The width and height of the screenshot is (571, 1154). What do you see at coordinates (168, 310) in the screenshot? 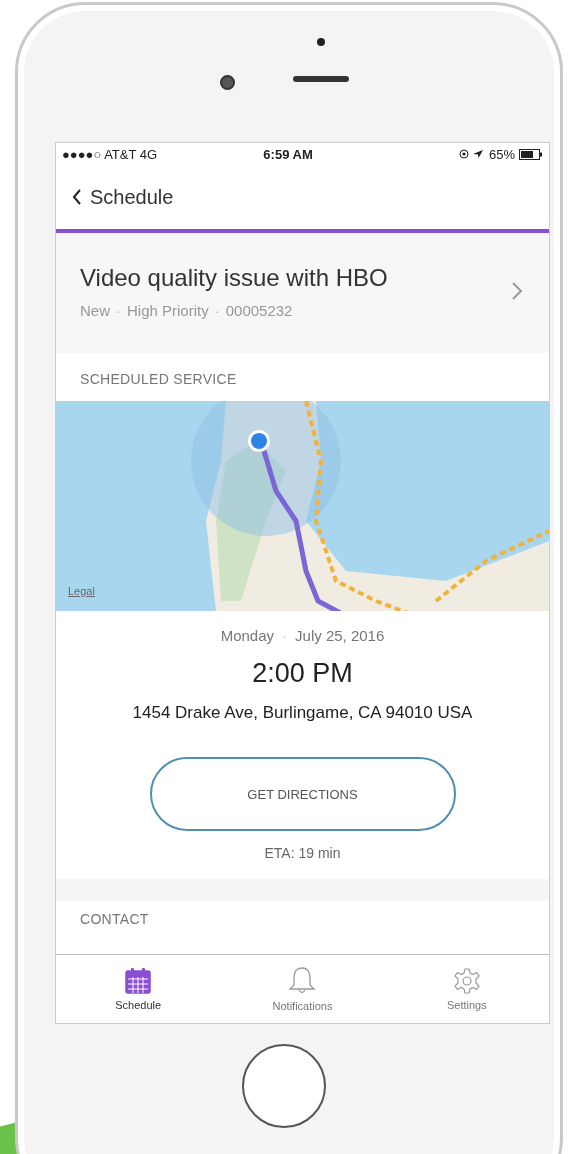
I see `priority-text: High Priority` at bounding box center [168, 310].